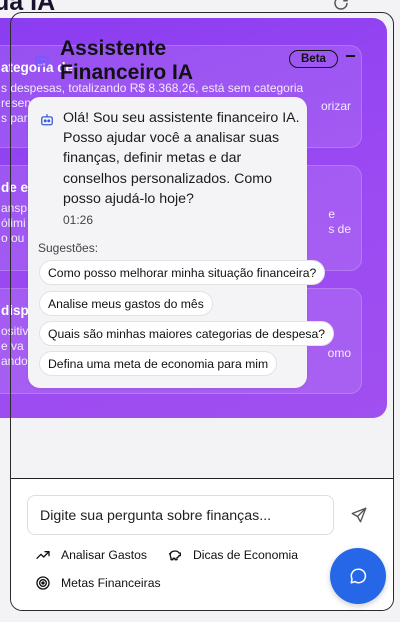  What do you see at coordinates (113, 48) in the screenshot?
I see `chat-title-line: Assistente` at bounding box center [113, 48].